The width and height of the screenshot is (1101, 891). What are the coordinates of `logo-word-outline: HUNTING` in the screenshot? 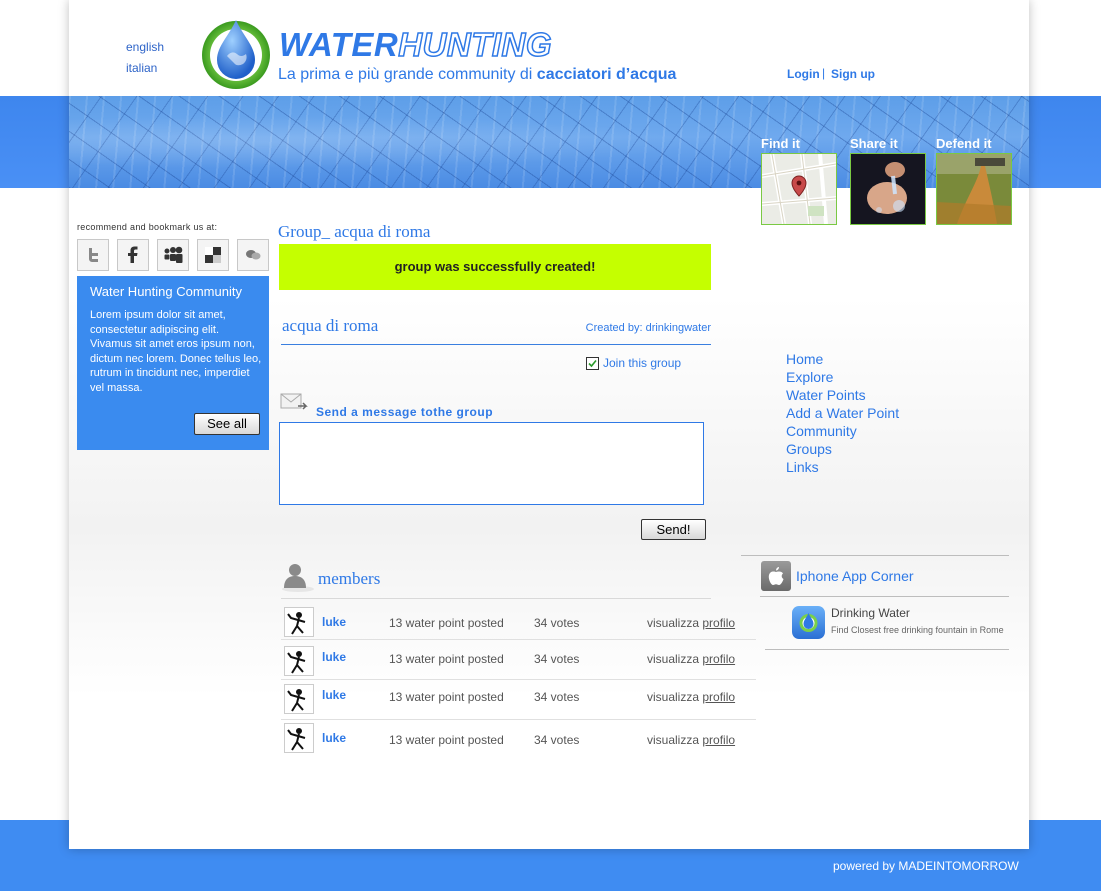 It's located at (475, 44).